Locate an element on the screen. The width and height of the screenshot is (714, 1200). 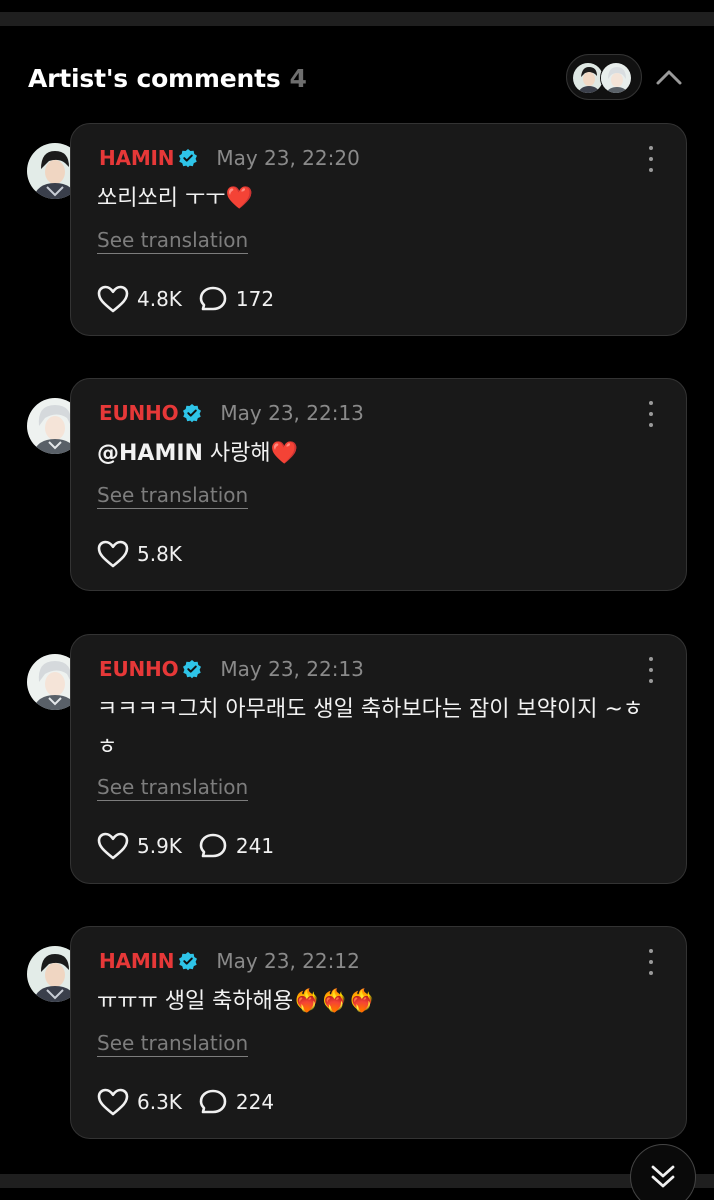
eunho-mini-avatar is located at coordinates (616, 78).